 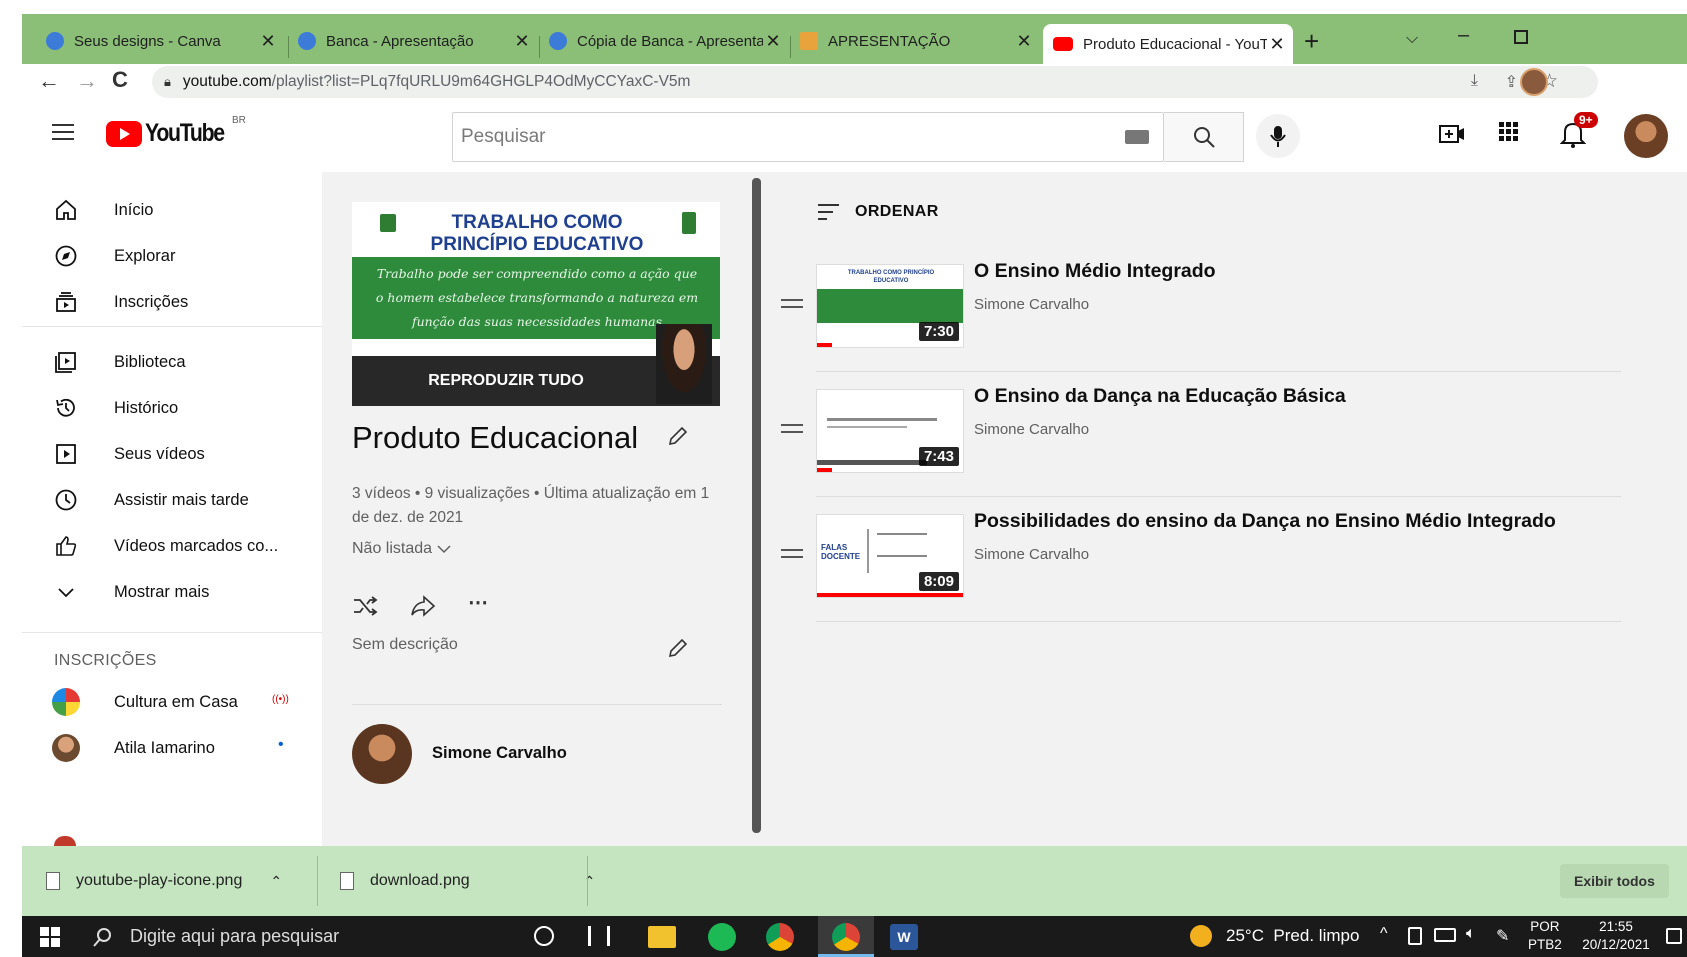 What do you see at coordinates (824, 470) in the screenshot?
I see `watch-progress-bar` at bounding box center [824, 470].